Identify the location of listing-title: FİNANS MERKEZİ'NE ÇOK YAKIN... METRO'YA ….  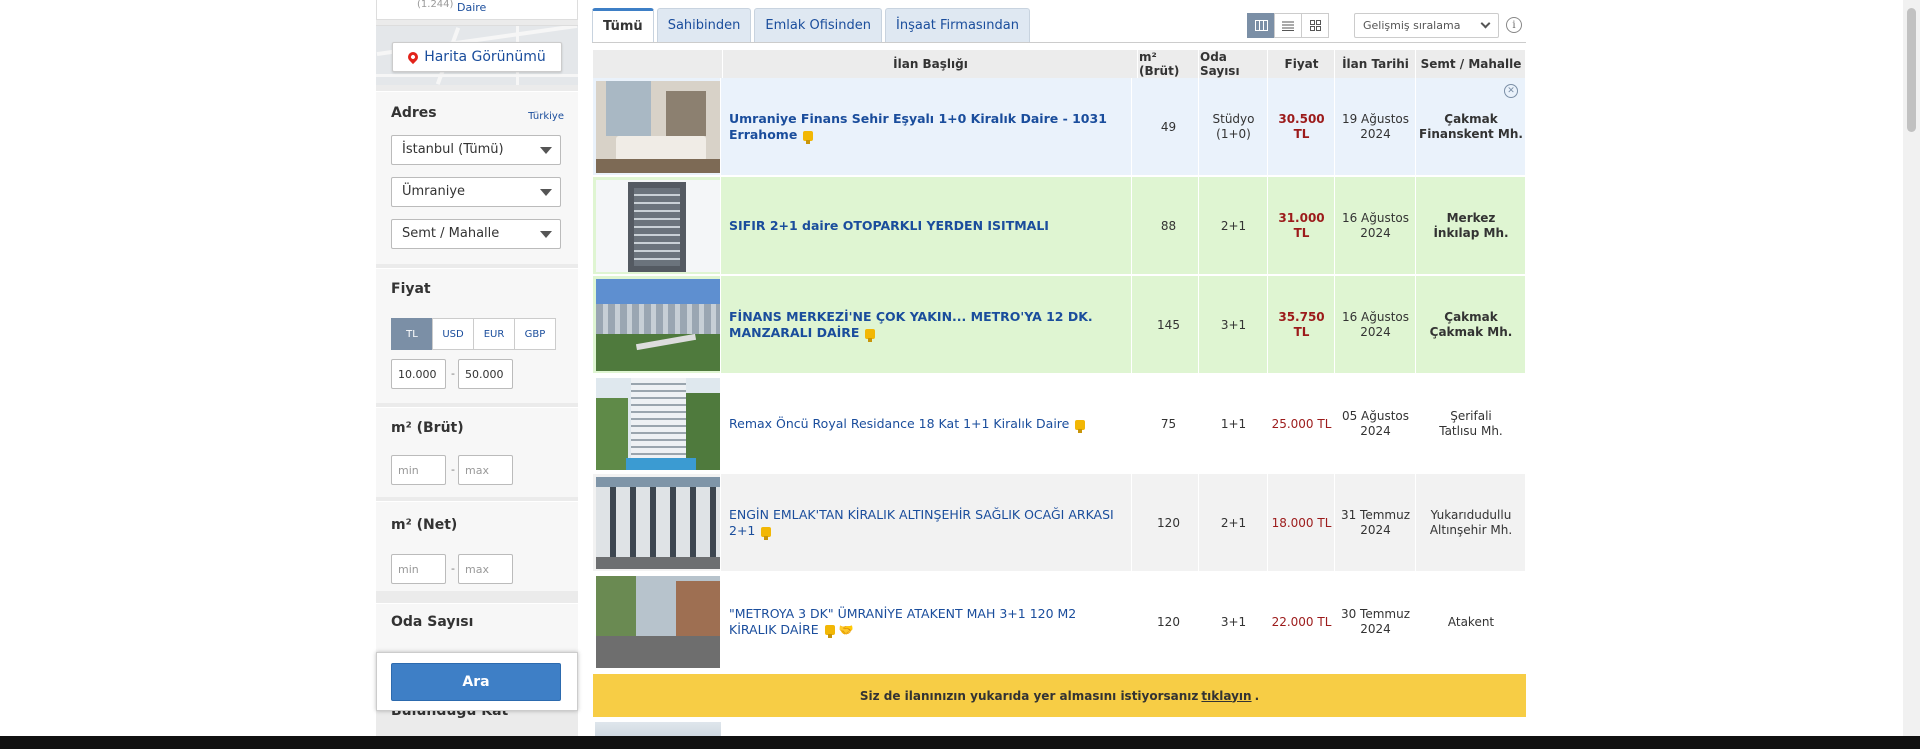
(911, 324).